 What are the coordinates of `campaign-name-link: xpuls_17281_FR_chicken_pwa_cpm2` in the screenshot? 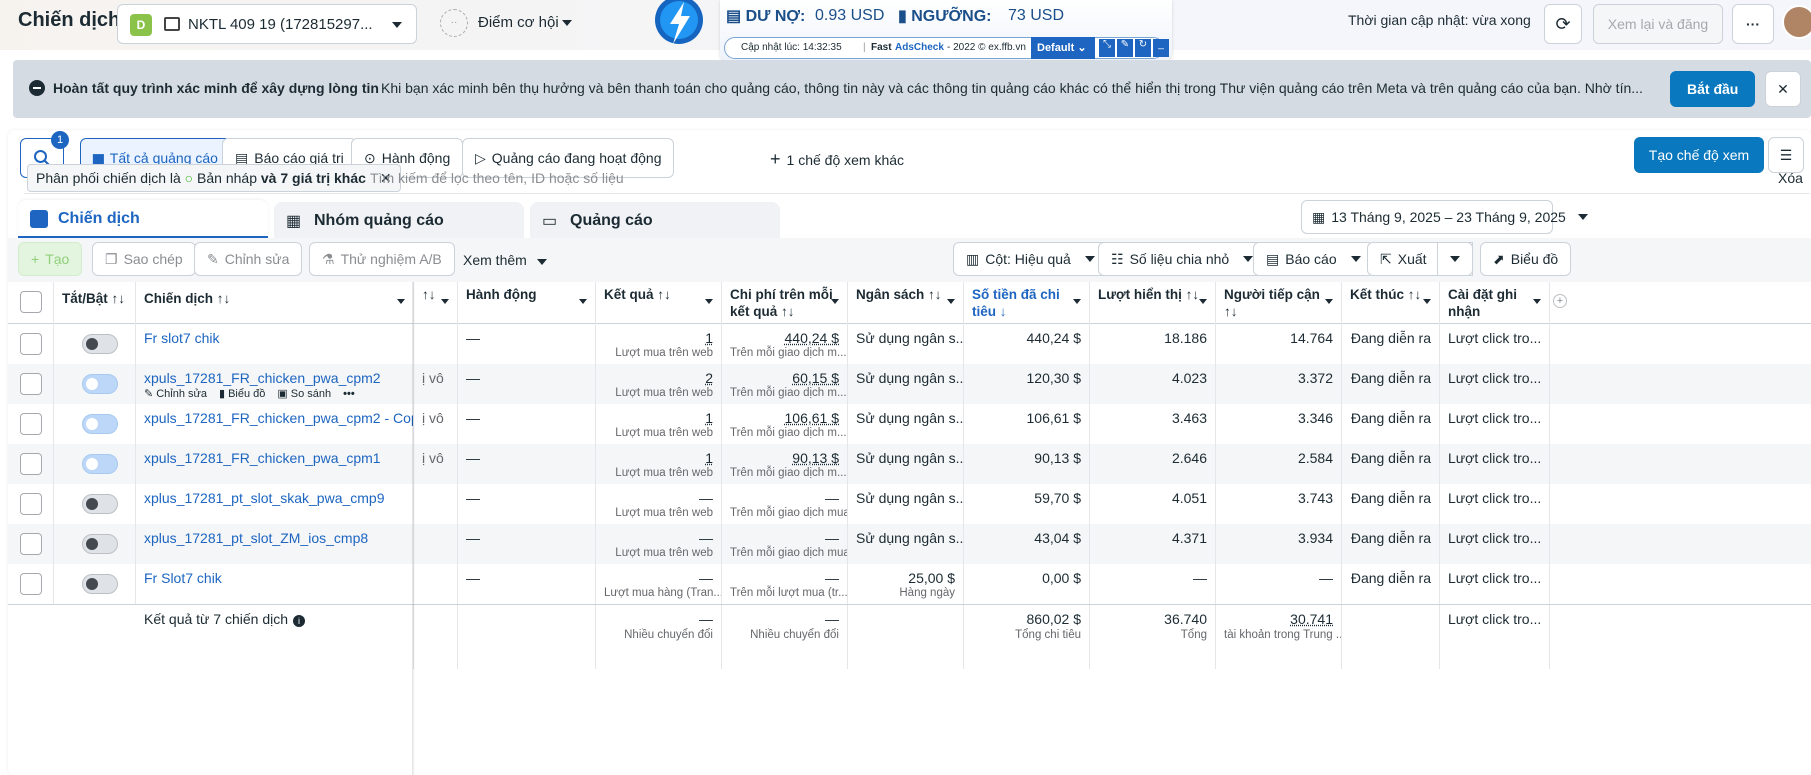 It's located at (274, 377).